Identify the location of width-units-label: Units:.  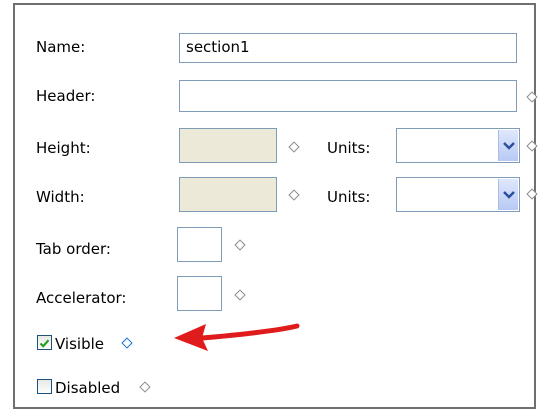
(349, 197).